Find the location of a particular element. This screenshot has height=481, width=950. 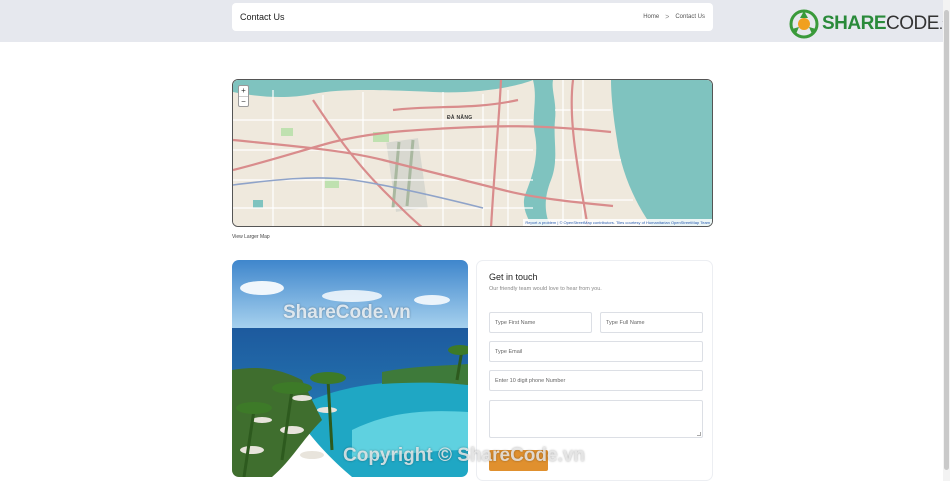

zoom-in-button: + is located at coordinates (243, 91).